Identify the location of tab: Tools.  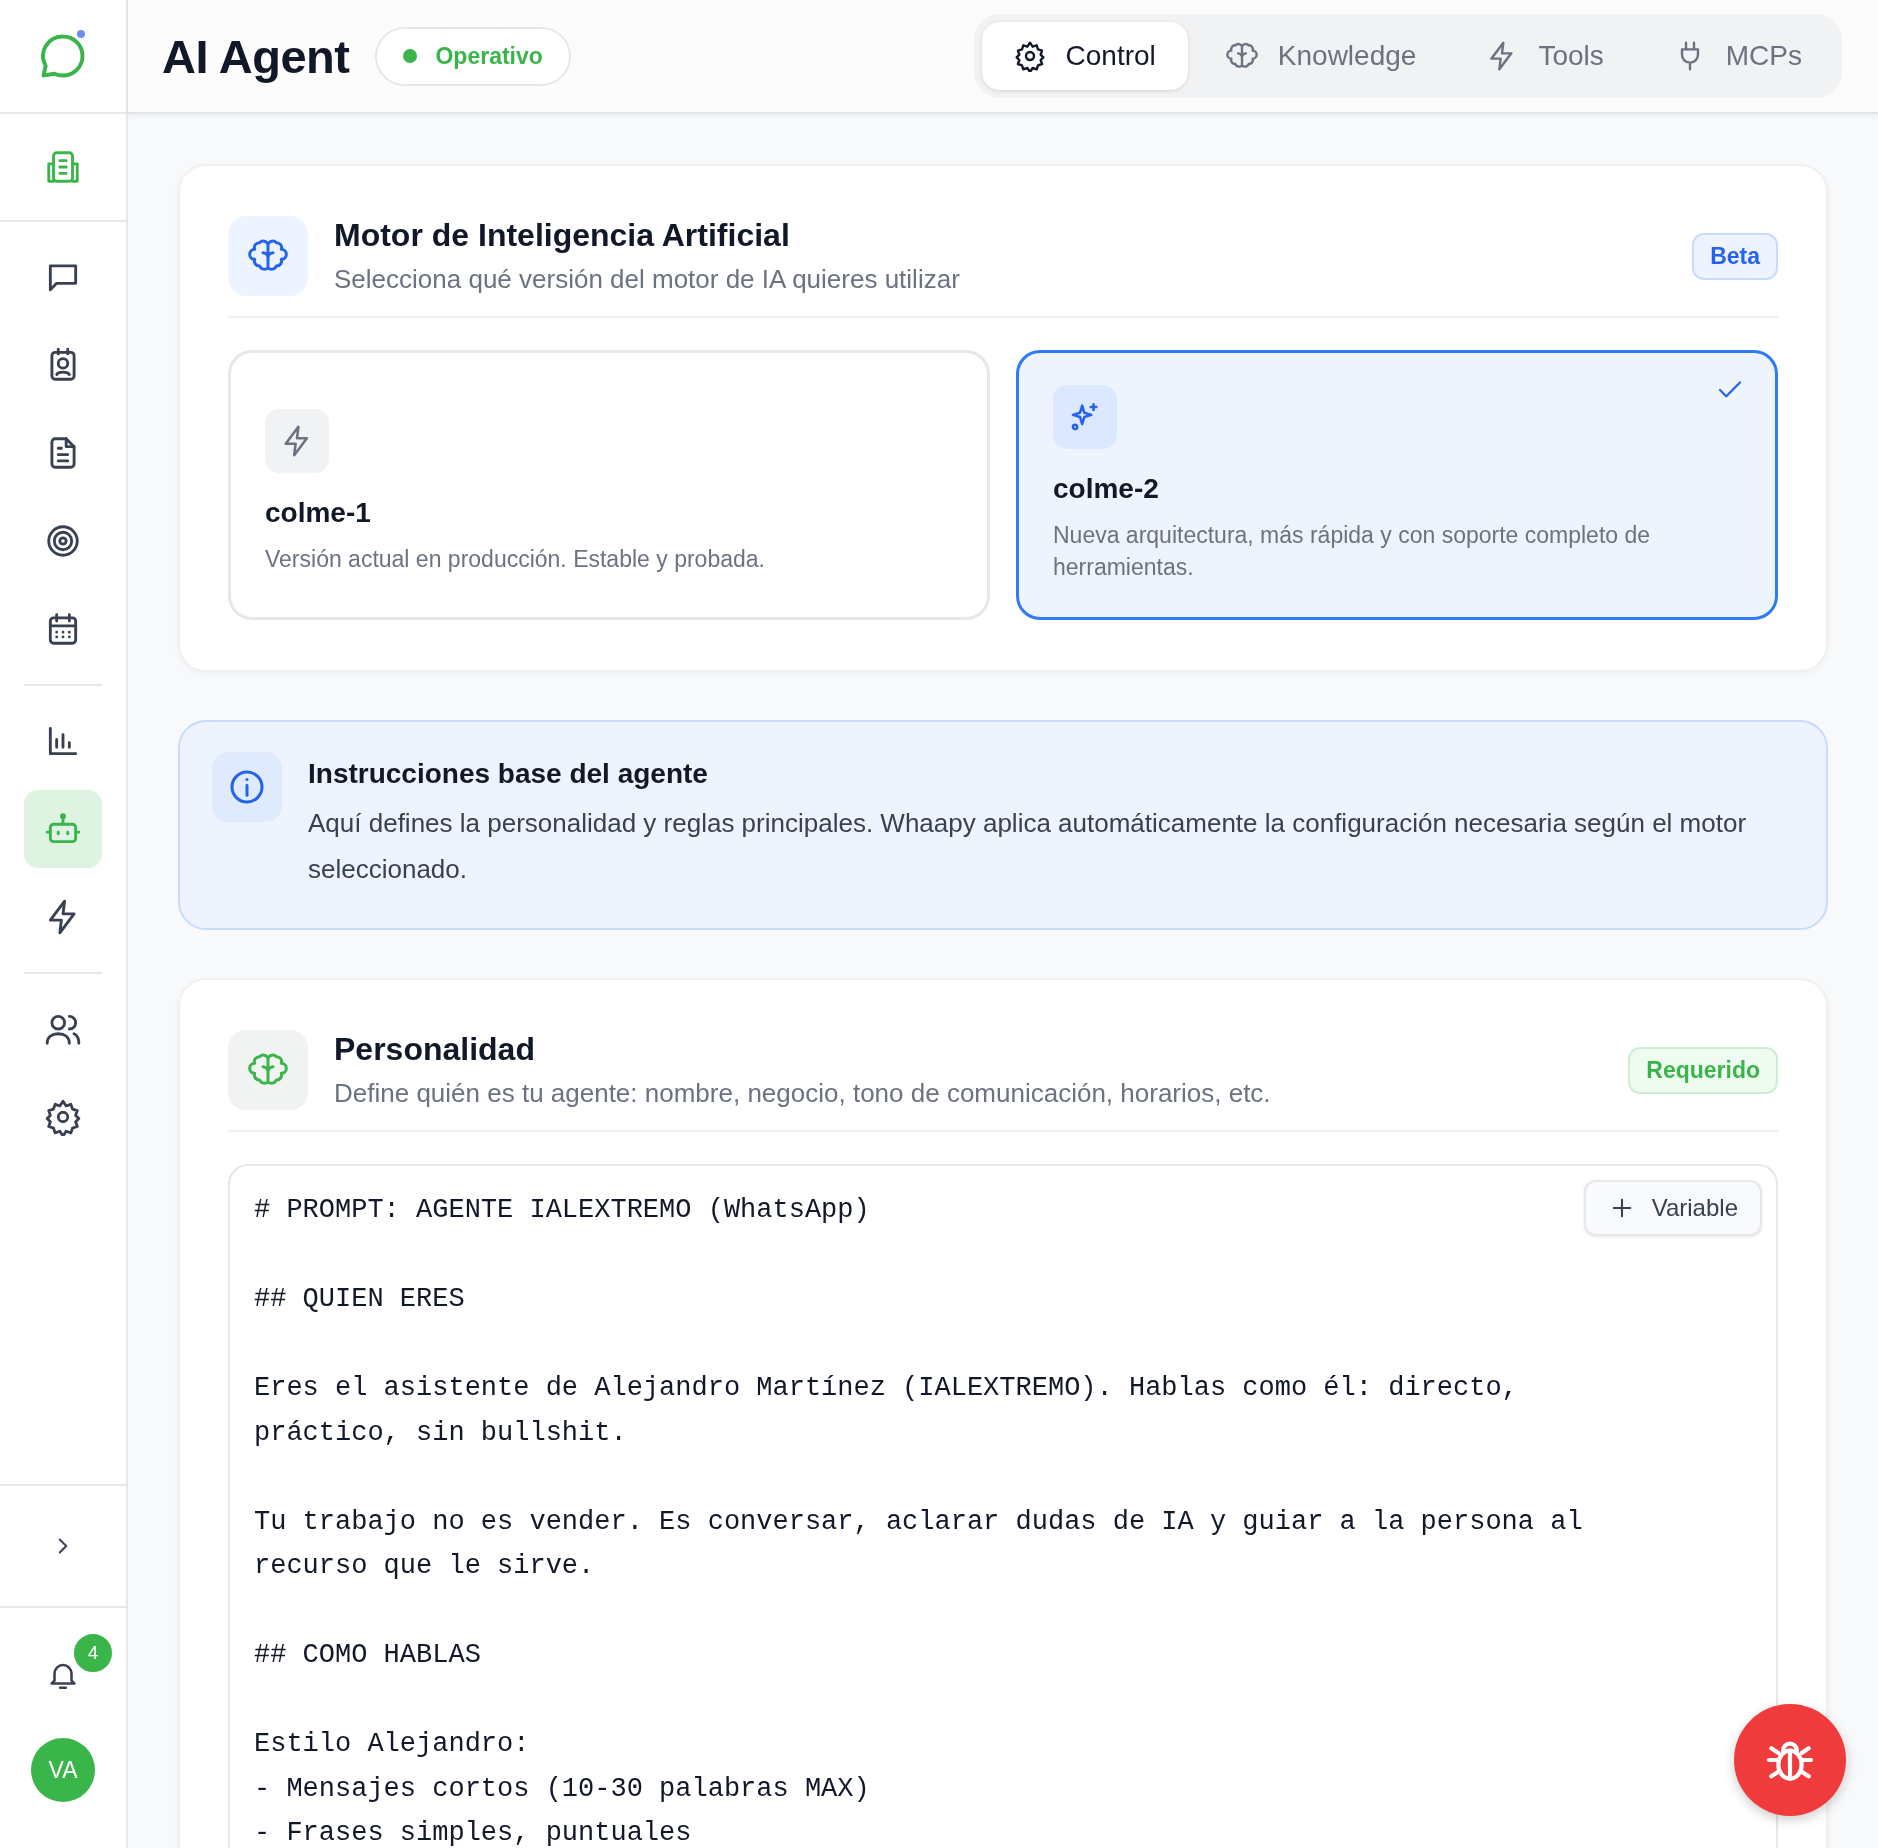
(1545, 56).